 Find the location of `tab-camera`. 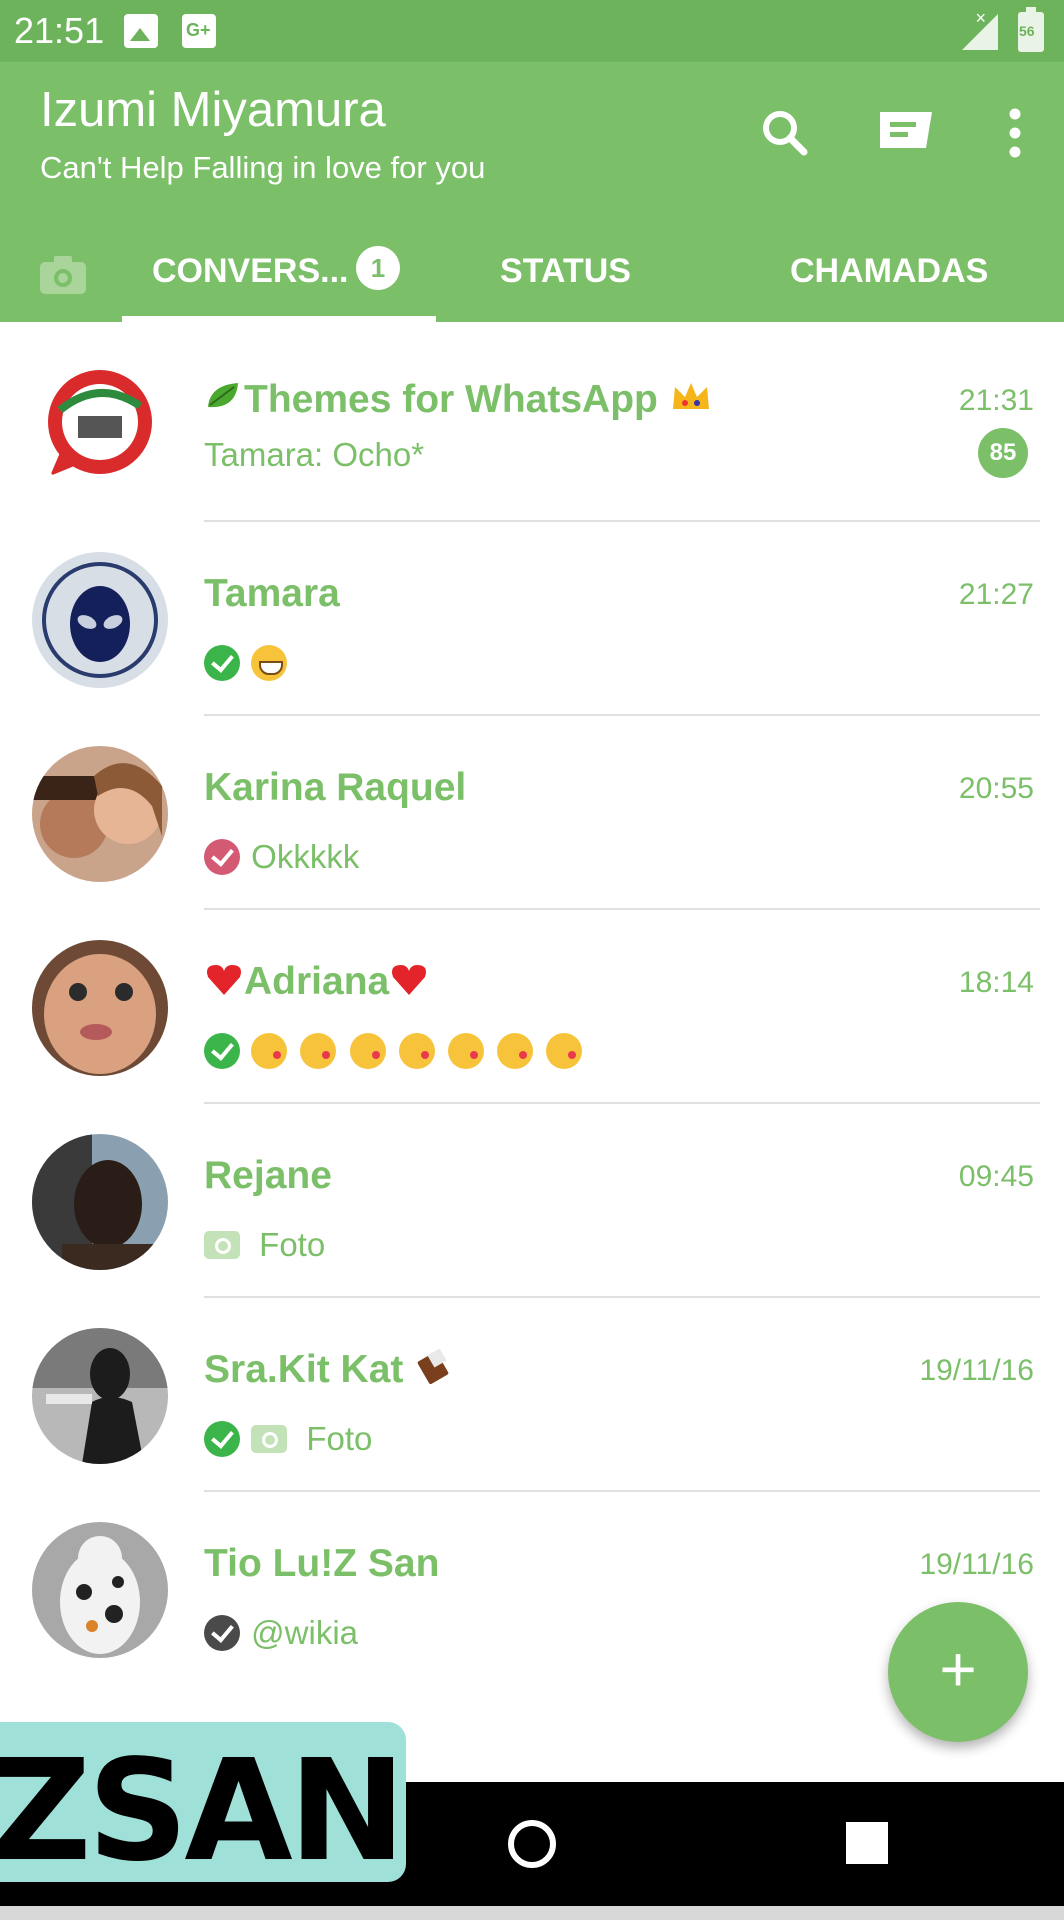

tab-camera is located at coordinates (60, 276).